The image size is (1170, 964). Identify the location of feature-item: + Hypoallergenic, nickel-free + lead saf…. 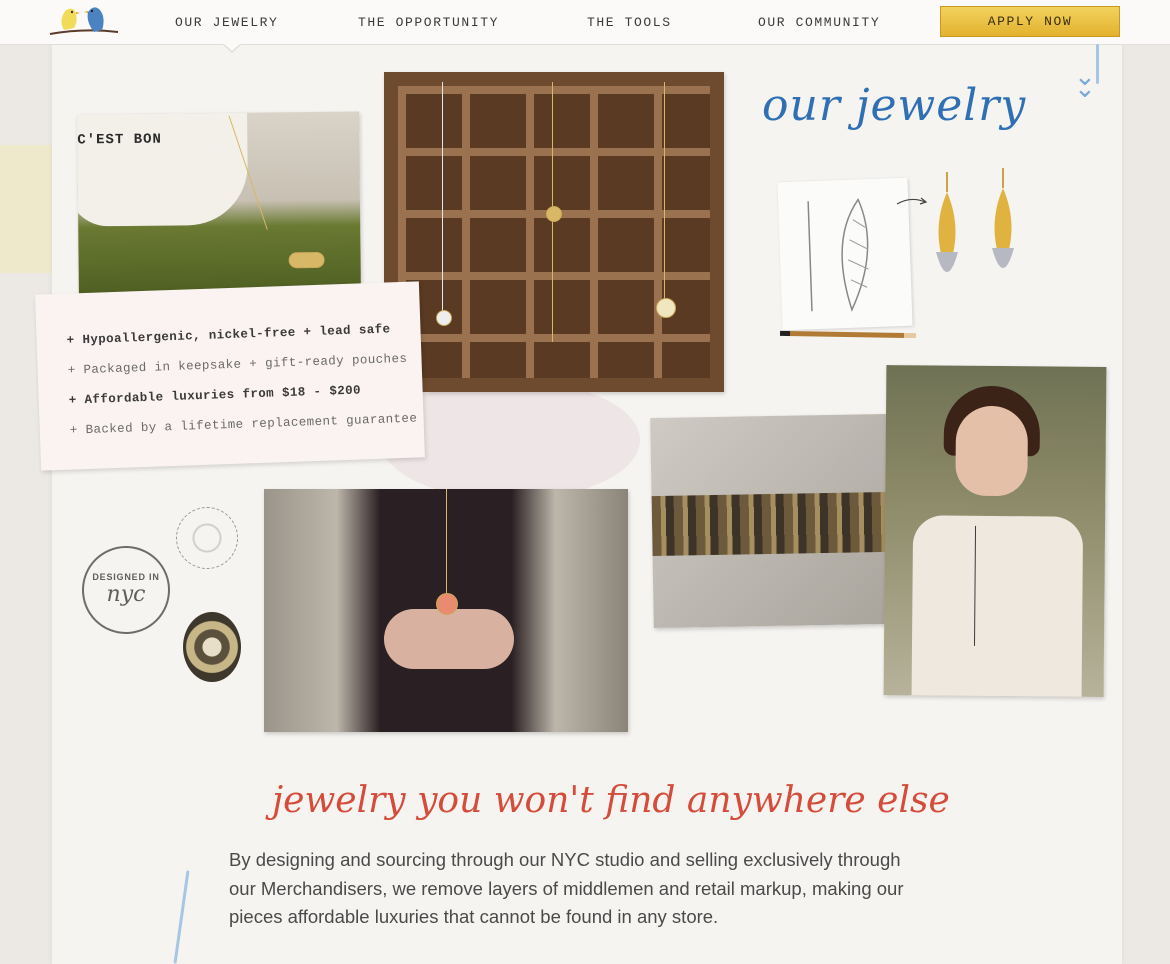
(228, 335).